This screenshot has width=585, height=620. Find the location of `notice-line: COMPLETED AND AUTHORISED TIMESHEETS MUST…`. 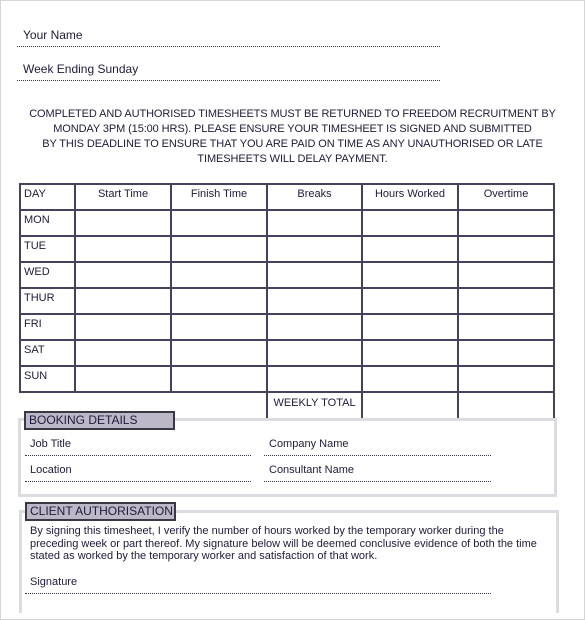

notice-line: COMPLETED AND AUTHORISED TIMESHEETS MUST… is located at coordinates (292, 114).